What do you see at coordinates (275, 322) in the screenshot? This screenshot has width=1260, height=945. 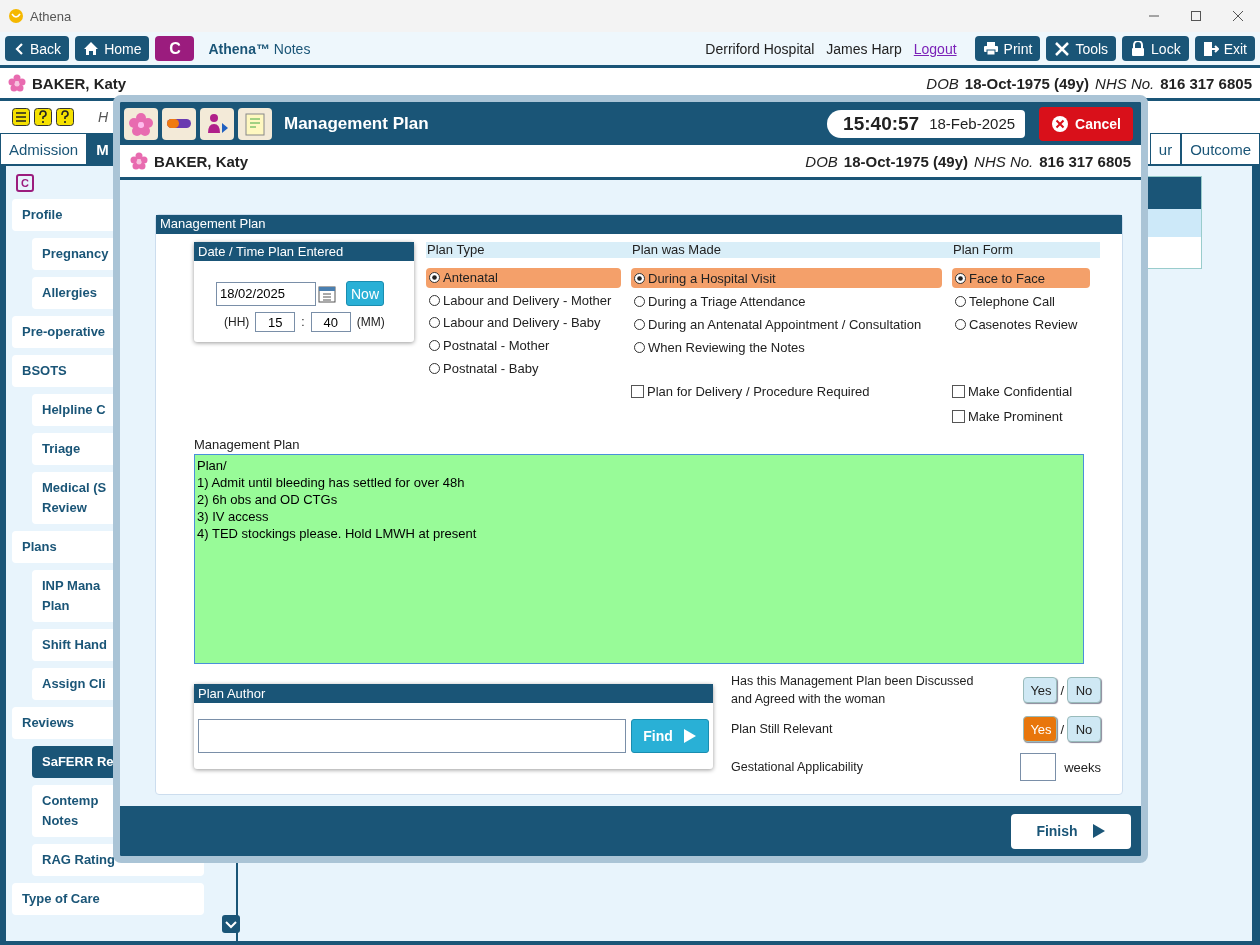 I see `hours-field: 15` at bounding box center [275, 322].